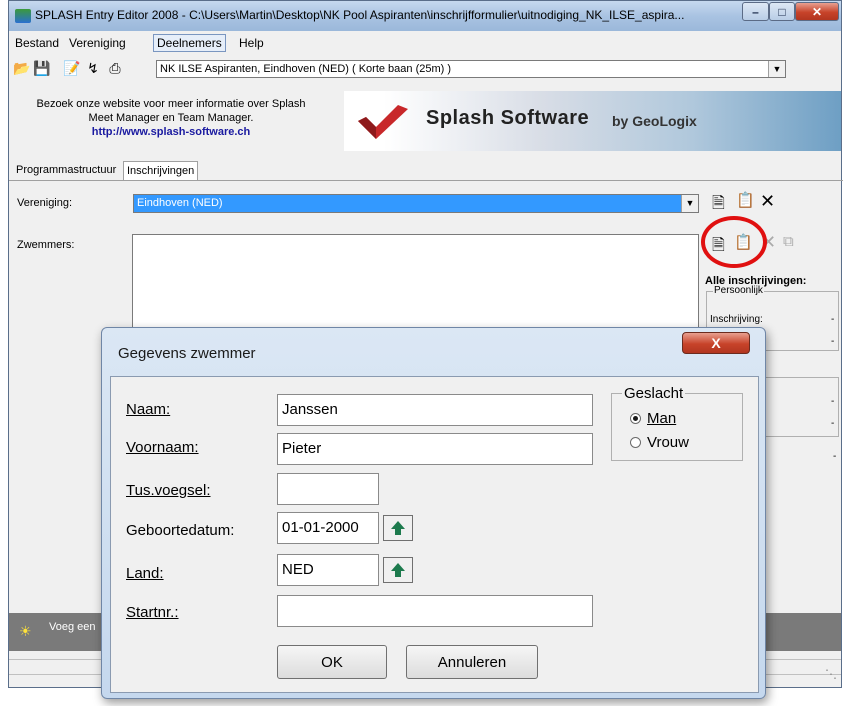 Image resolution: width=846 pixels, height=706 pixels. I want to click on menu-bestand: Bestand, so click(37, 43).